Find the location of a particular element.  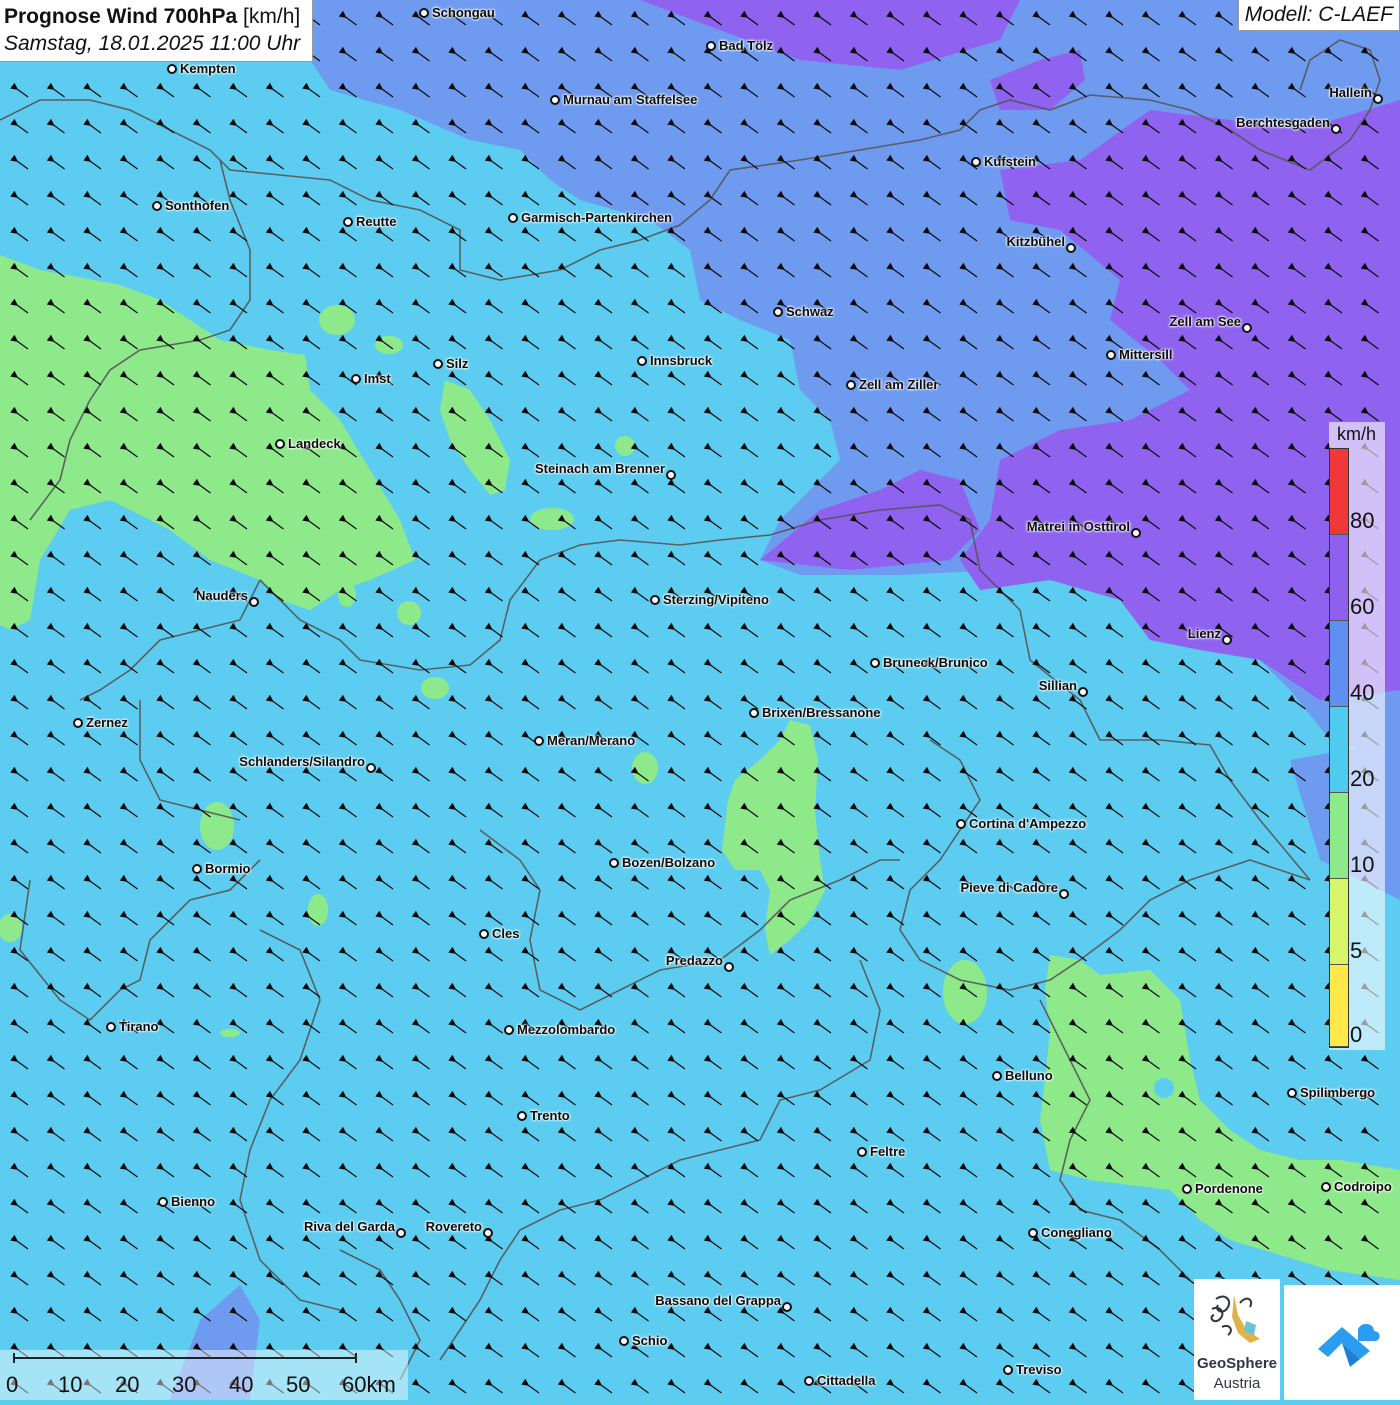

city-label: Cittadella is located at coordinates (846, 1380).